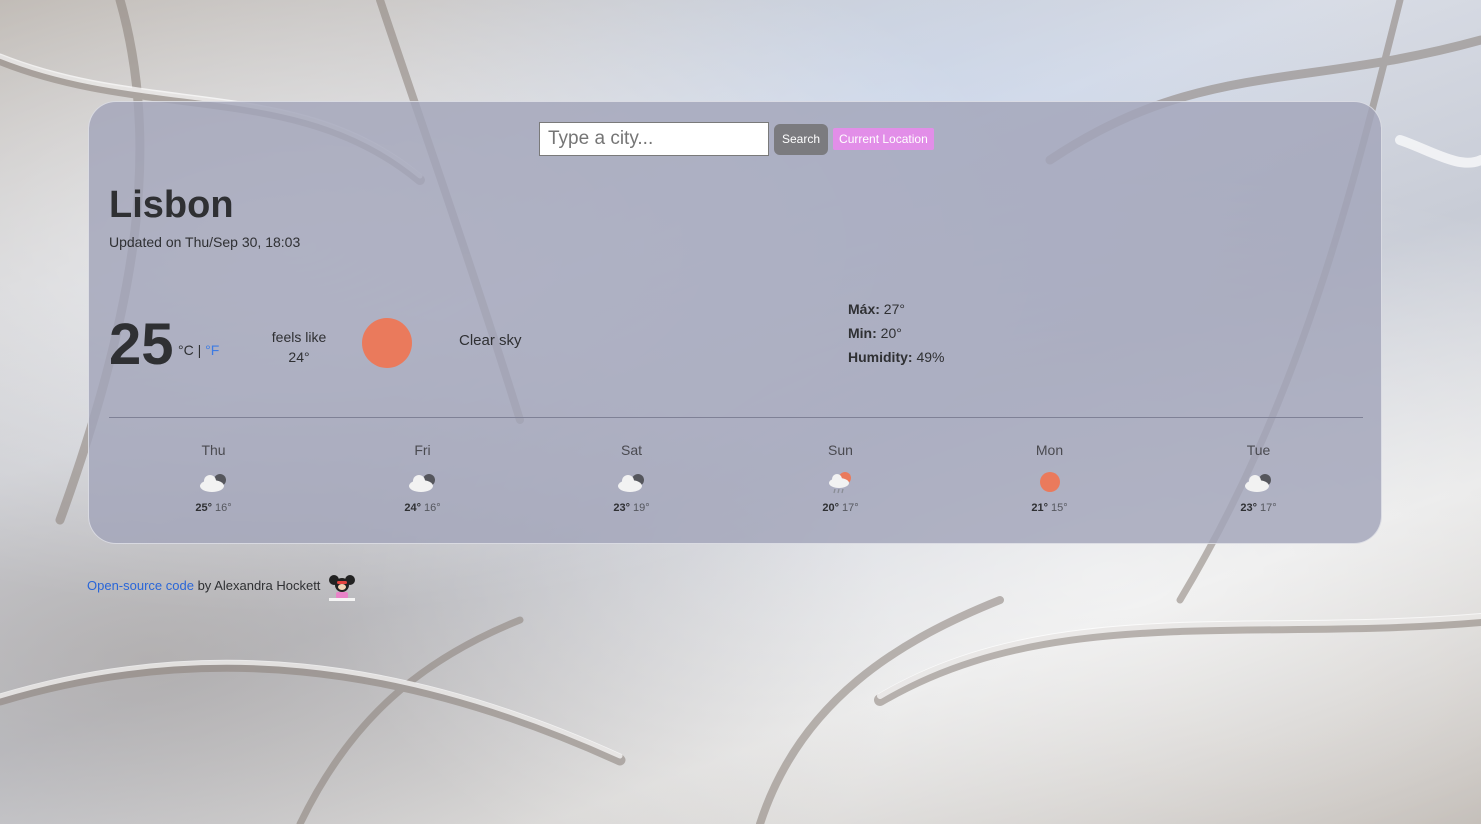 The width and height of the screenshot is (1481, 824). I want to click on forecast-day: Mon 21° 15°, so click(1049, 478).